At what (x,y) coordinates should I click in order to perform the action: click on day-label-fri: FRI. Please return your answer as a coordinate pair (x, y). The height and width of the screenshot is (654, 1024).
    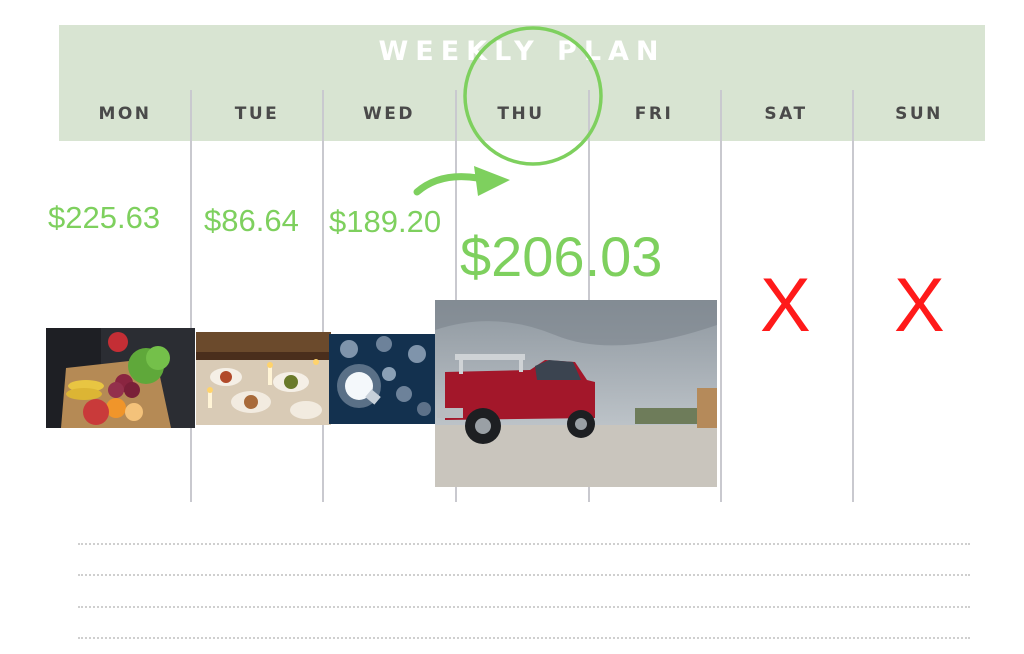
    Looking at the image, I should click on (654, 114).